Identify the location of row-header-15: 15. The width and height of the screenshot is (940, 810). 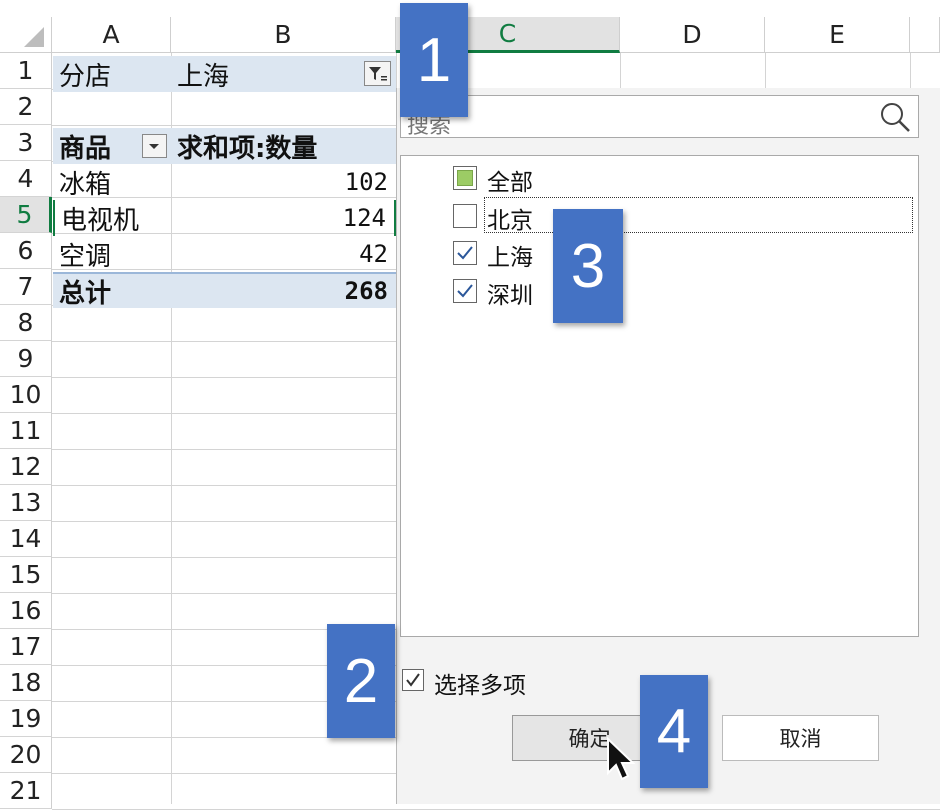
(26, 575).